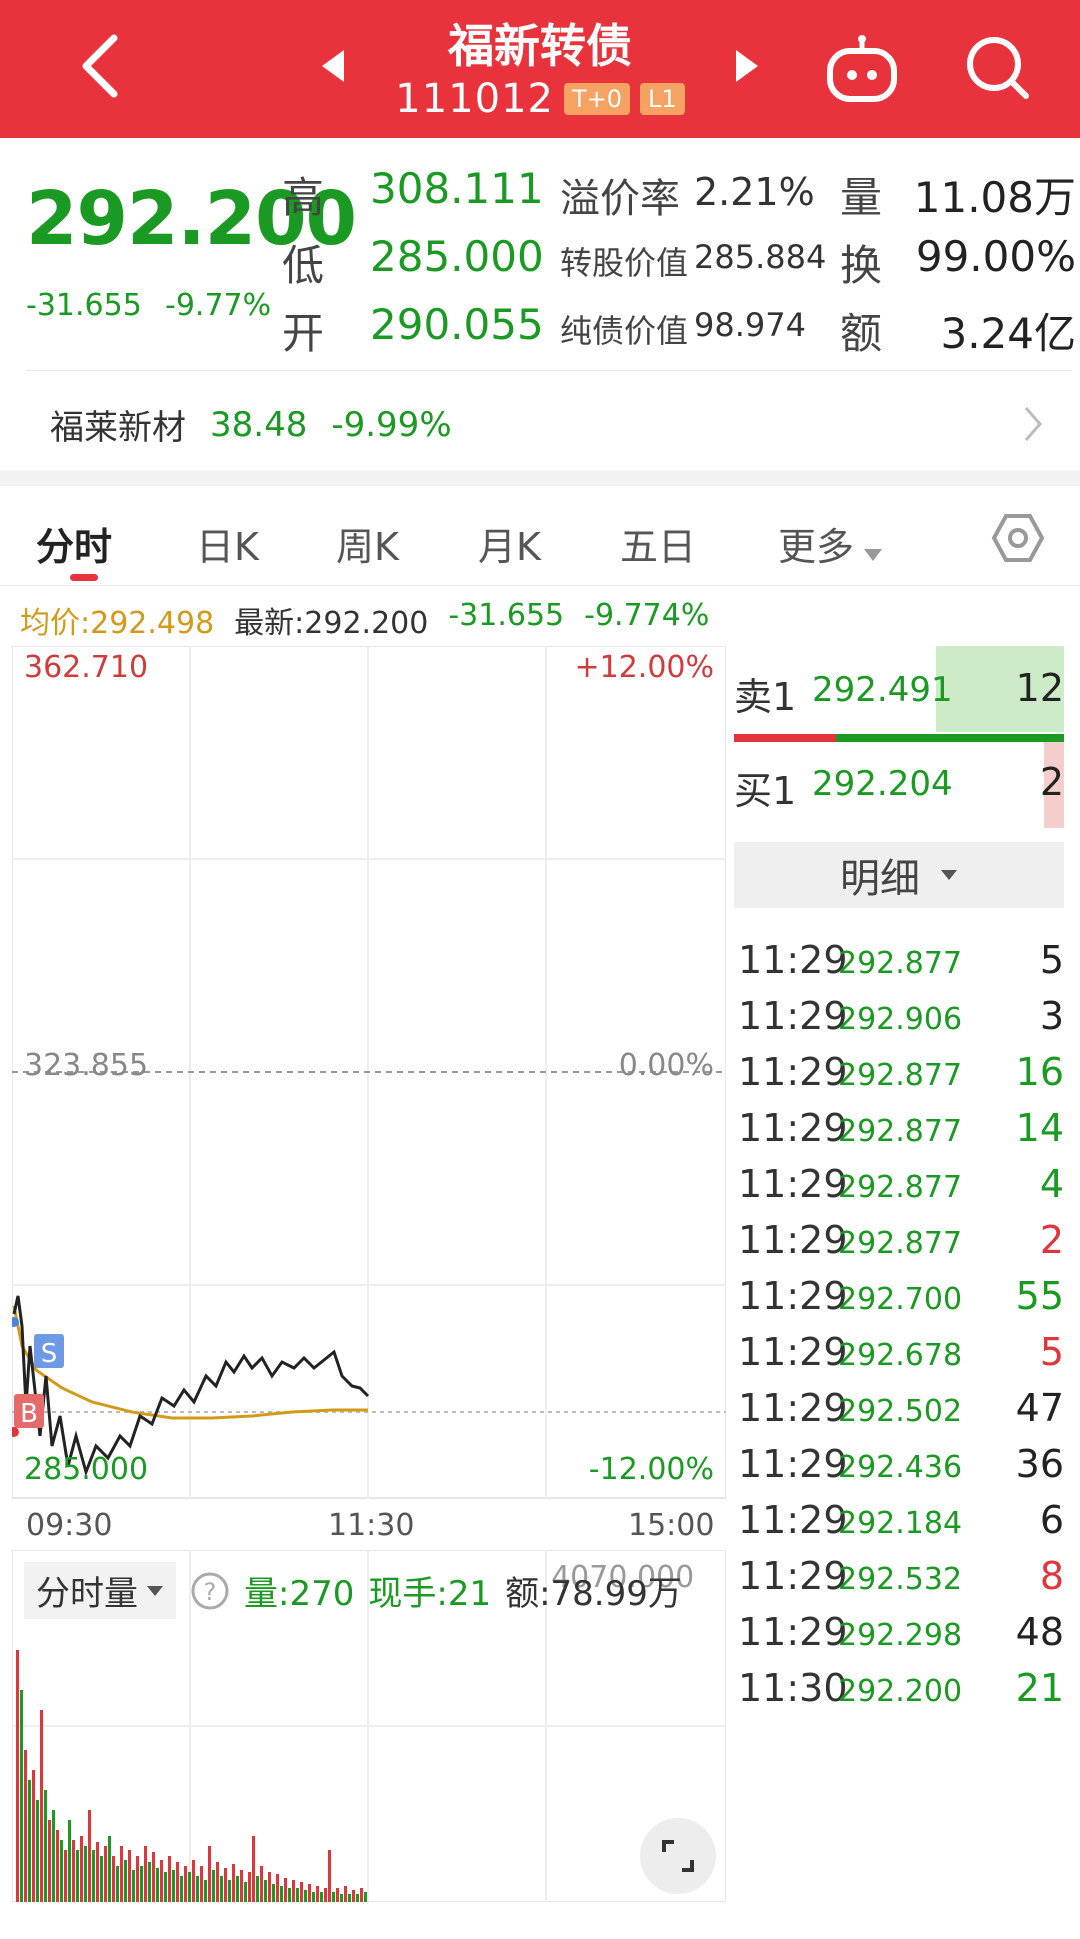  I want to click on volume-bars, so click(191, 1776).